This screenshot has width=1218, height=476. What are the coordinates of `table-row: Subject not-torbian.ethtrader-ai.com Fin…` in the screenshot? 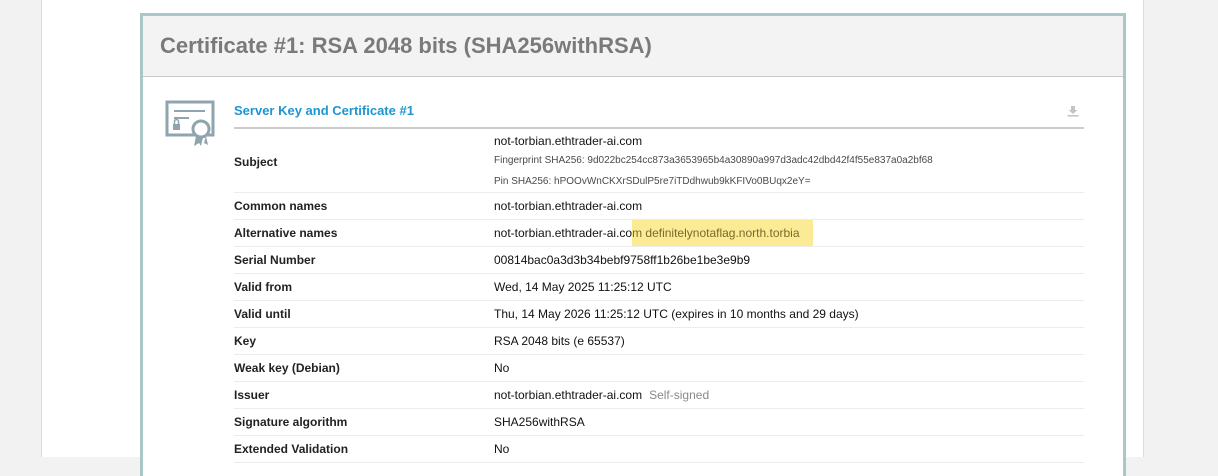 It's located at (659, 162).